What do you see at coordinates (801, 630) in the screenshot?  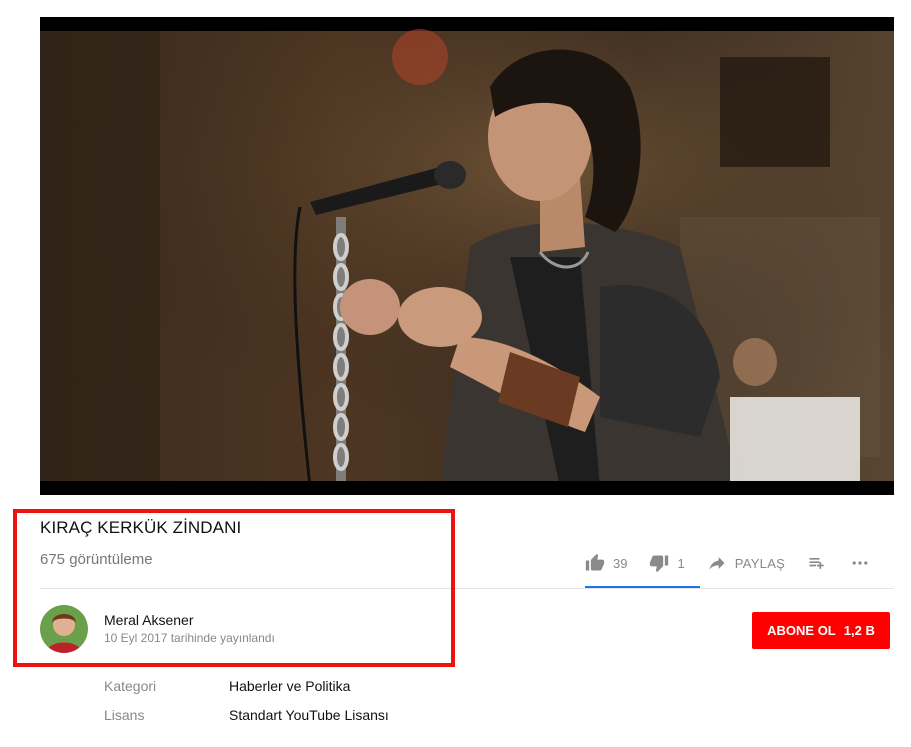 I see `subscribe-label: ABONE OL` at bounding box center [801, 630].